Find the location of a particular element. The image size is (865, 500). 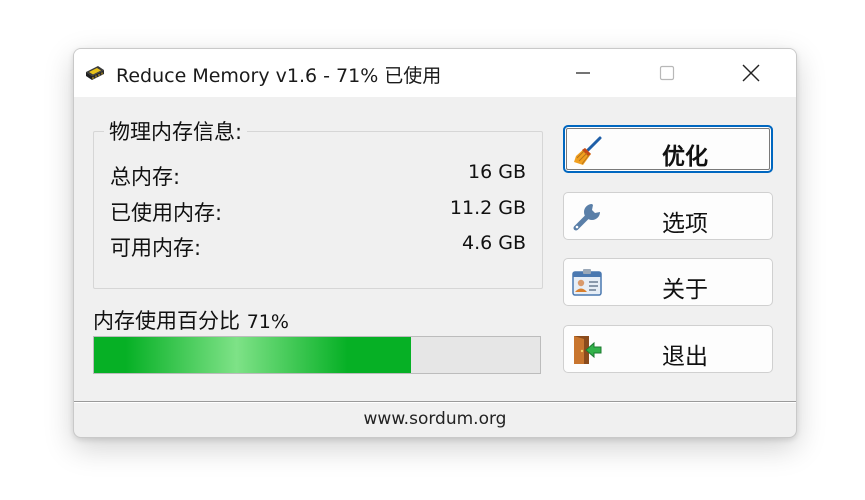

website-link: www.sordum.org is located at coordinates (435, 419).